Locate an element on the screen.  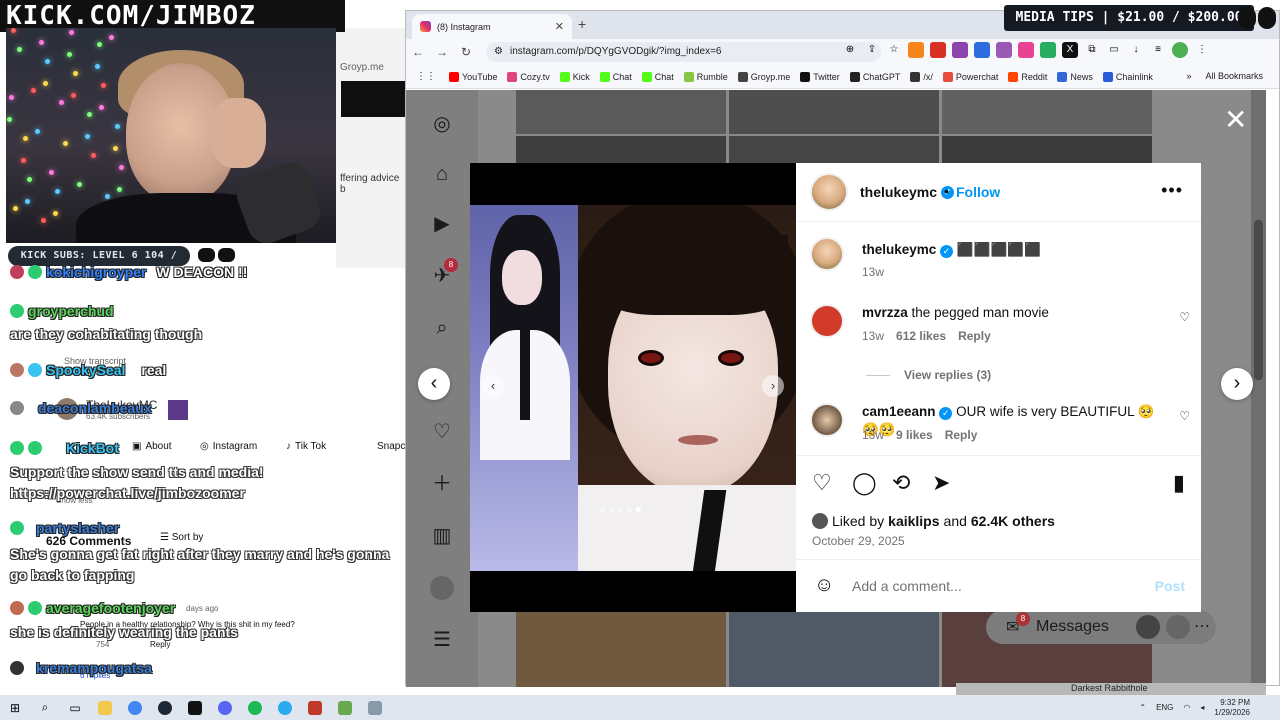
extension-violet-icon is located at coordinates (1004, 50).